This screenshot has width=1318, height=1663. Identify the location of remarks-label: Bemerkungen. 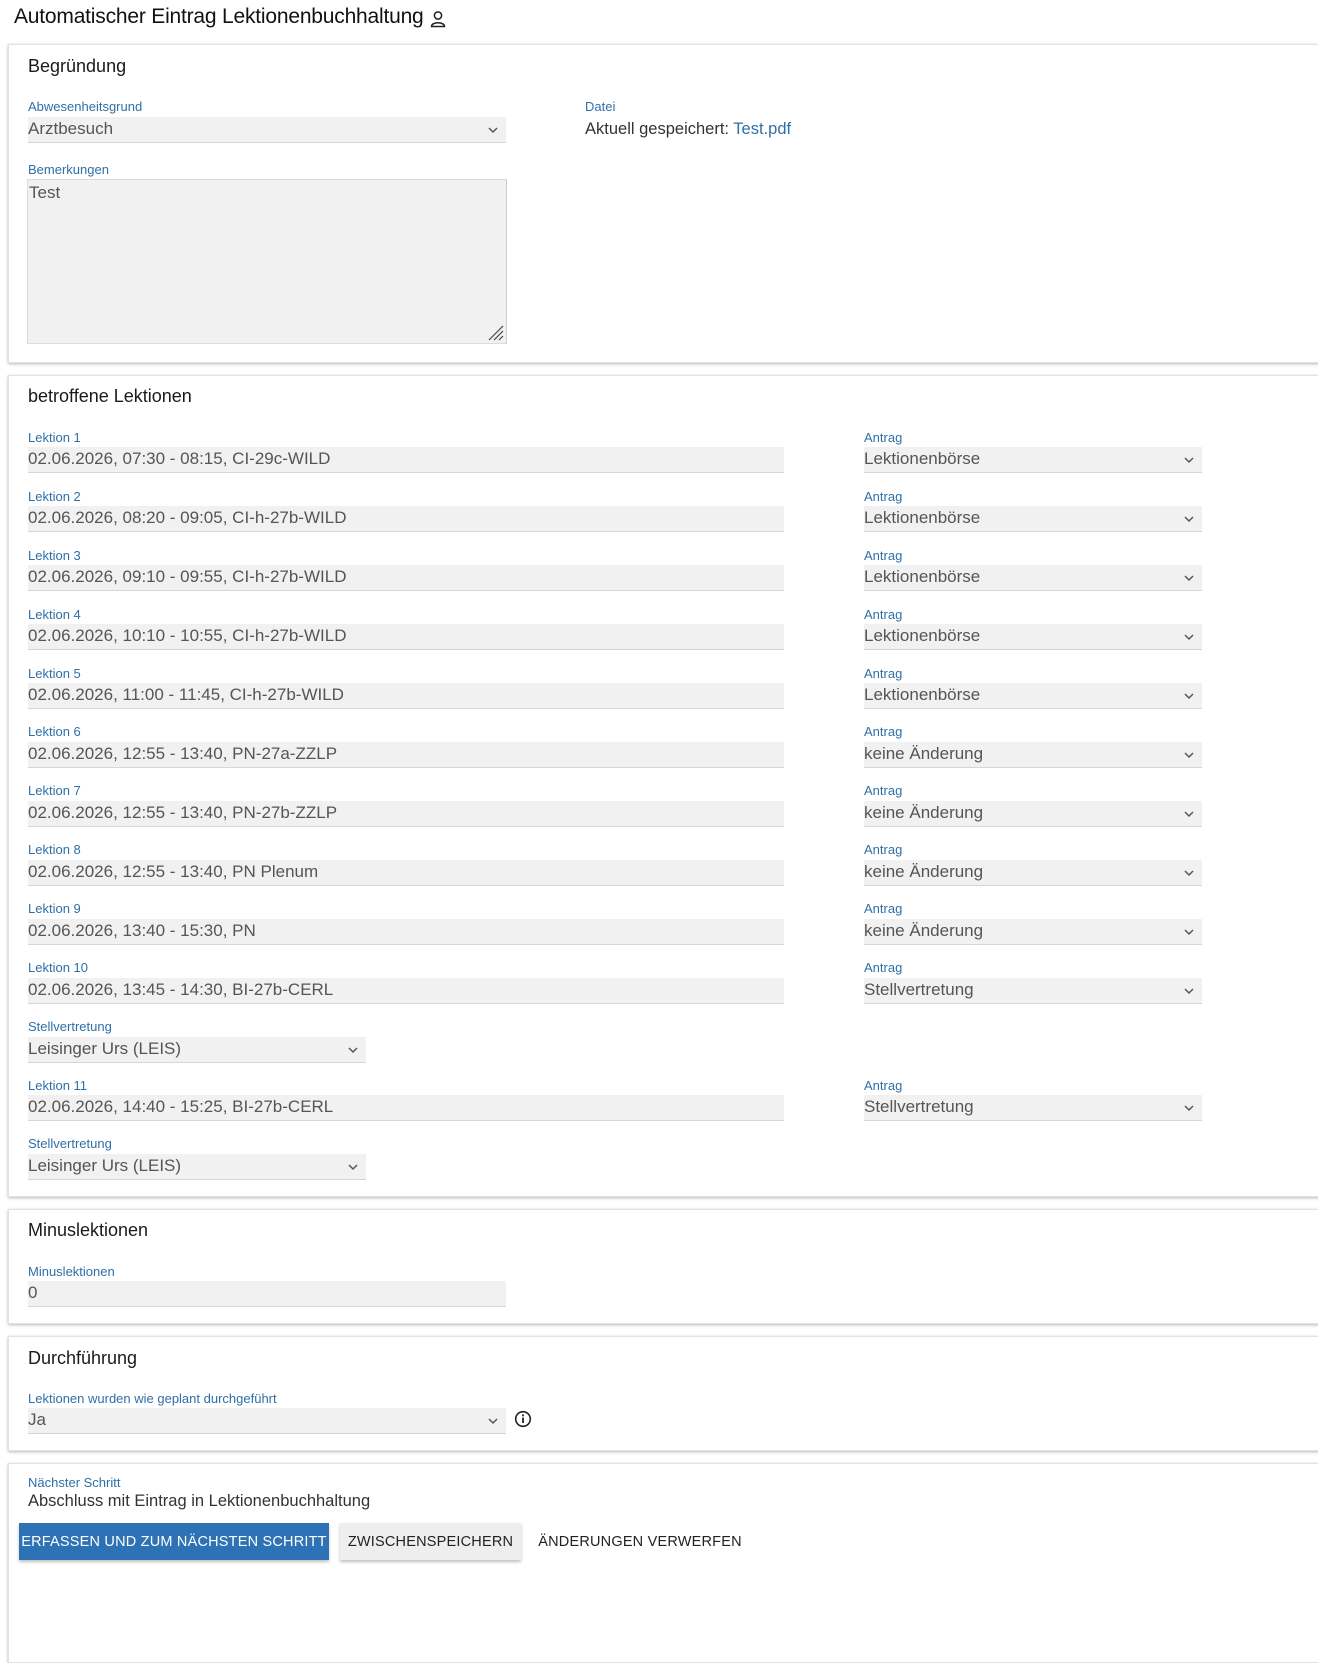
(68, 169).